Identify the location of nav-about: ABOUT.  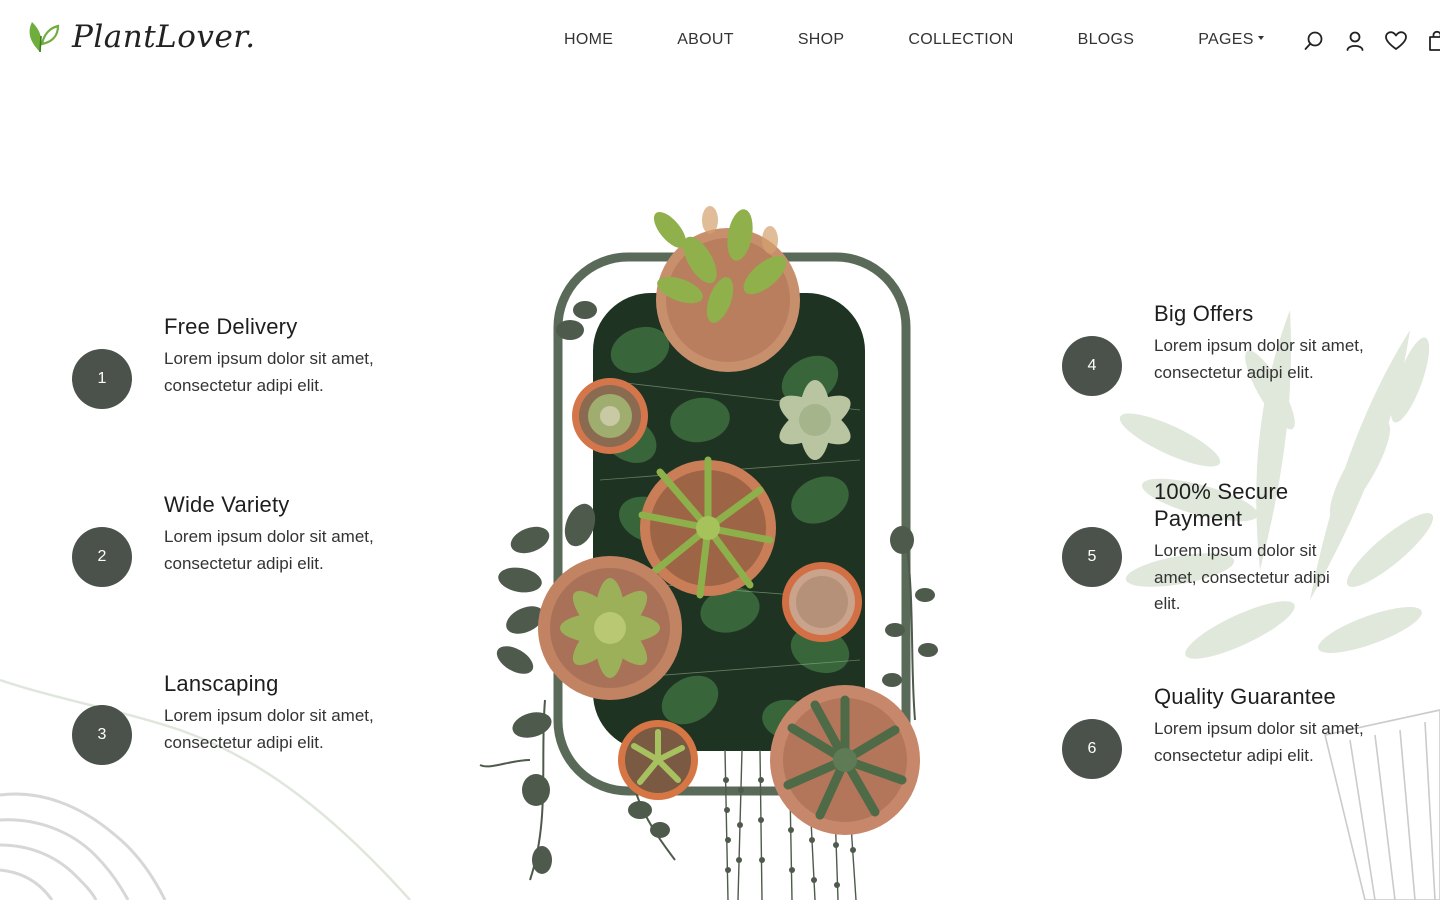
(705, 40).